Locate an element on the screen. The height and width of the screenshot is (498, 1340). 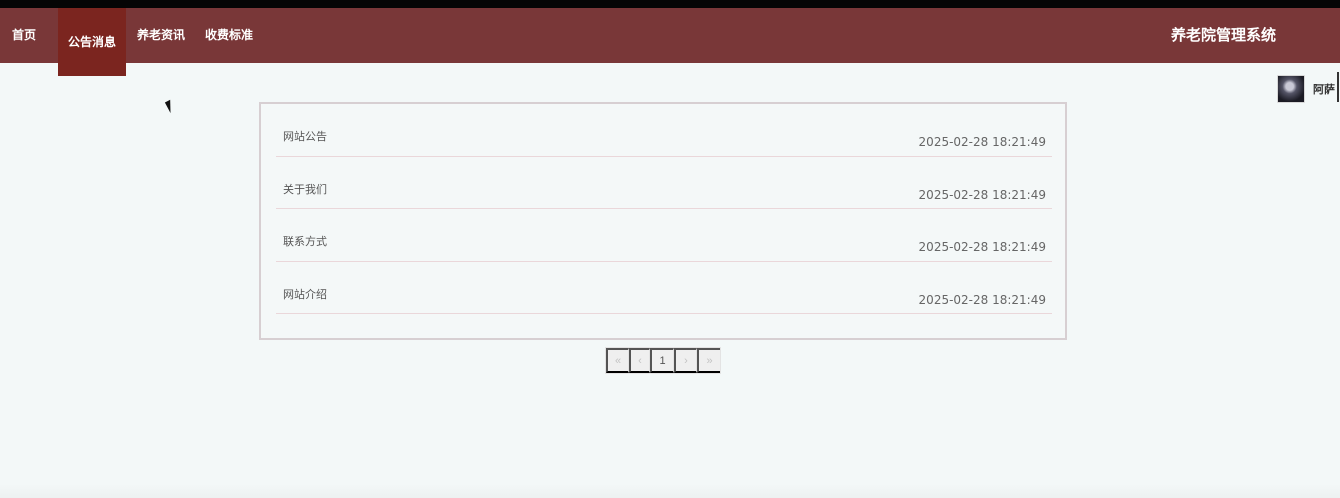
top-black-strip is located at coordinates (670, 4).